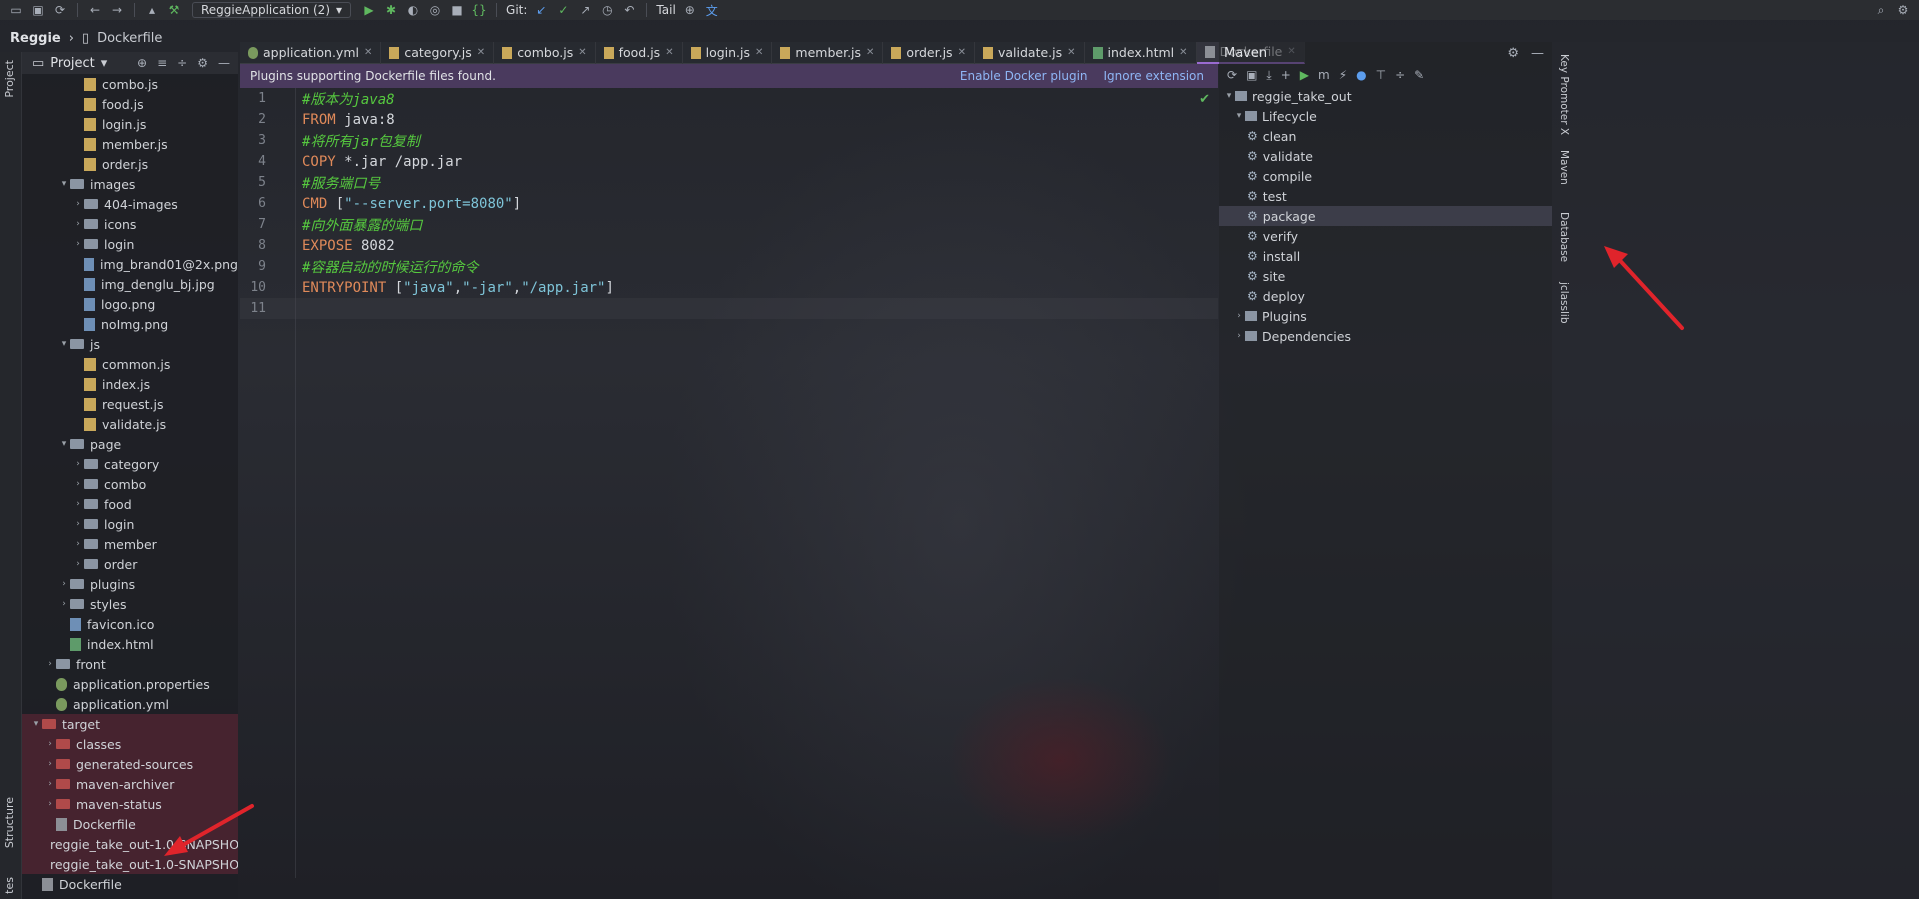 This screenshot has height=899, width=1919. I want to click on maven-lifecycle: ▾ Lifecycle, so click(1385, 116).